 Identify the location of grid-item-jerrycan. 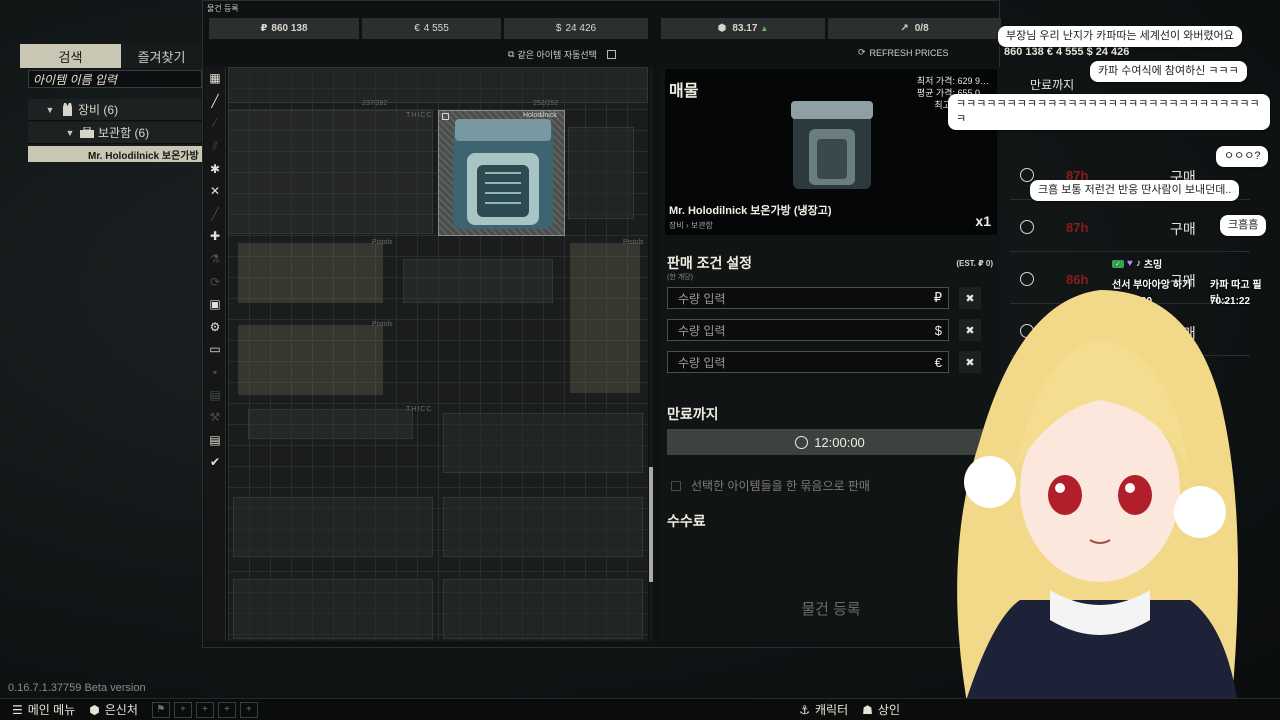
(601, 173).